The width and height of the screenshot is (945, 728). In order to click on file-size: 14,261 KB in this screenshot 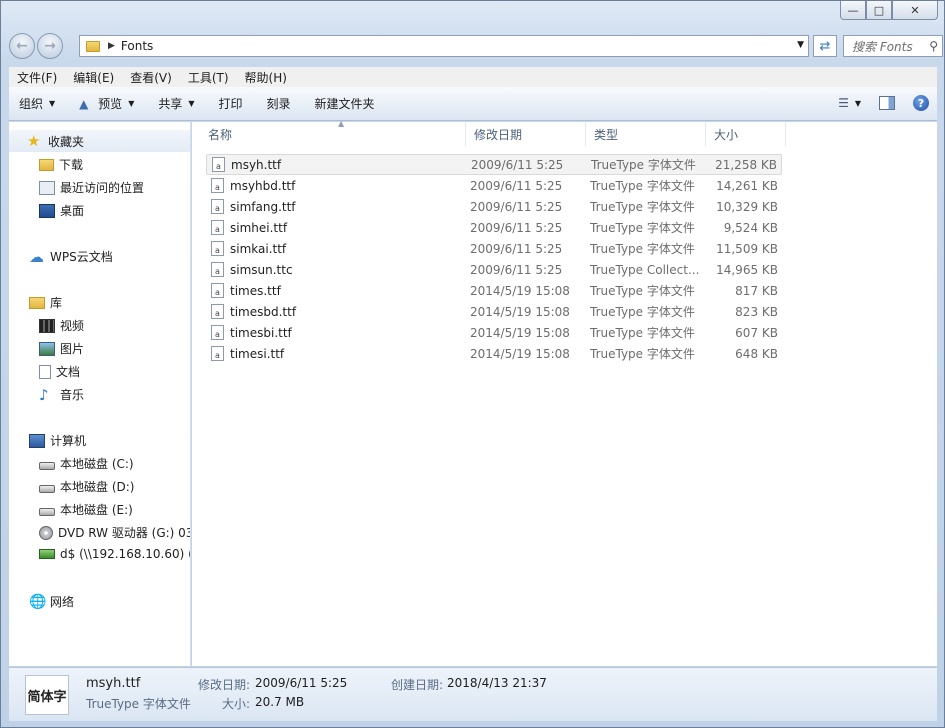, I will do `click(747, 185)`.